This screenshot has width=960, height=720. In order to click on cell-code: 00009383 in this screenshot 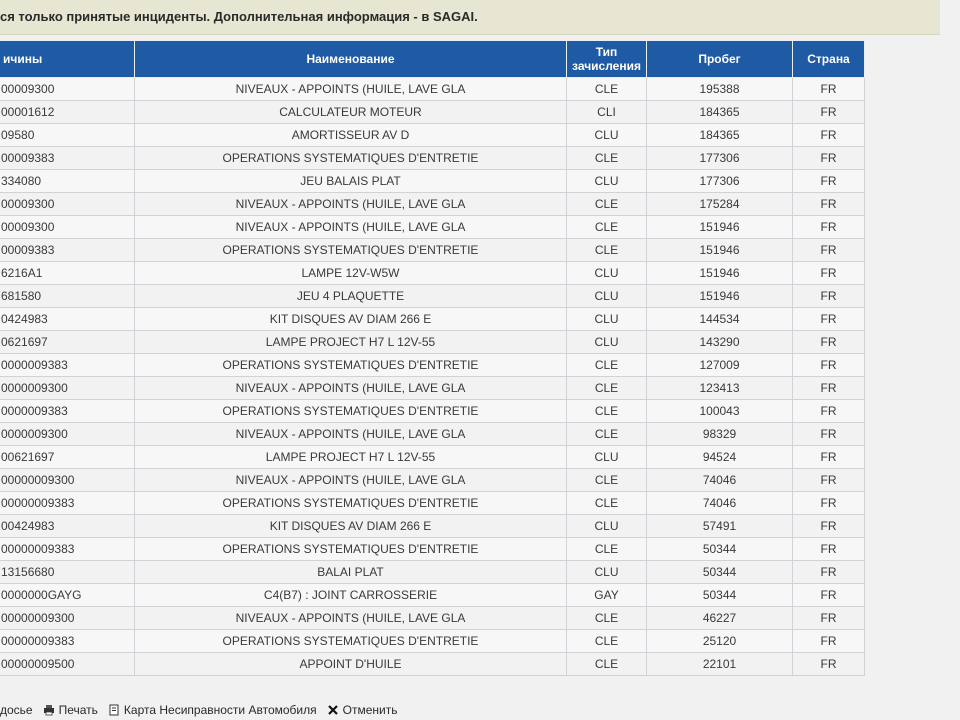, I will do `click(67, 250)`.